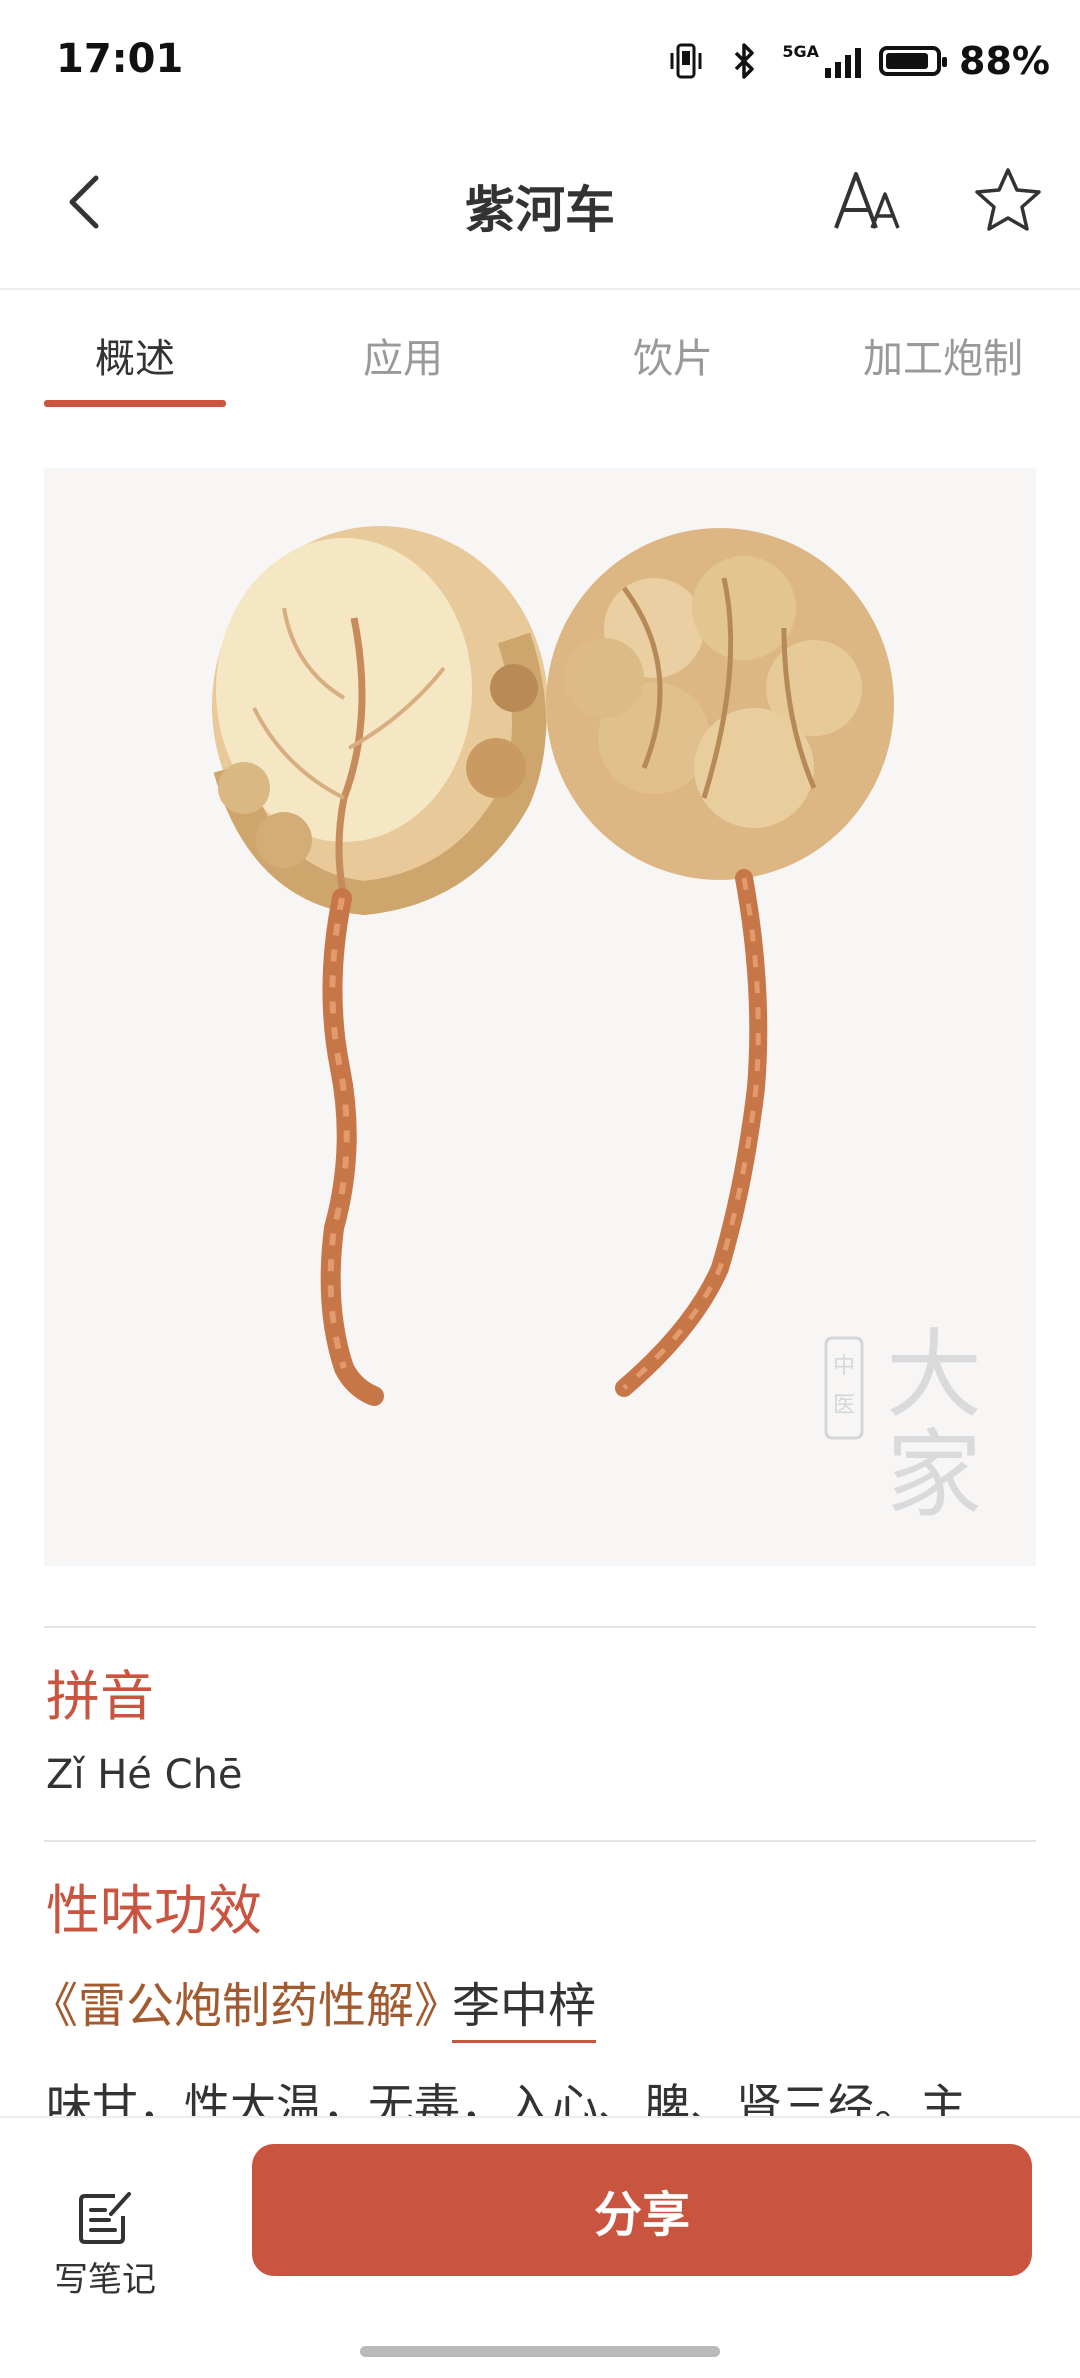 The image size is (1080, 2378). What do you see at coordinates (506, 2098) in the screenshot?
I see `property-text: 味甘，性大温，无毒，入心、脾、肾三经。主` at bounding box center [506, 2098].